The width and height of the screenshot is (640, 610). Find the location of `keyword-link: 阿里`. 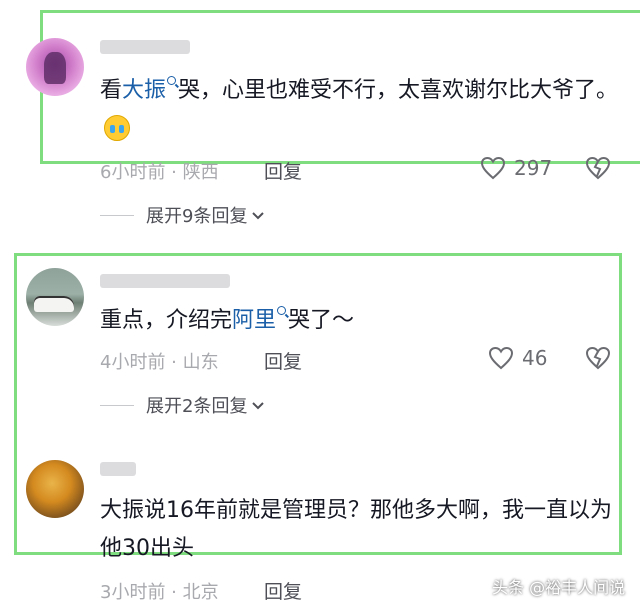

keyword-link: 阿里 is located at coordinates (254, 320).